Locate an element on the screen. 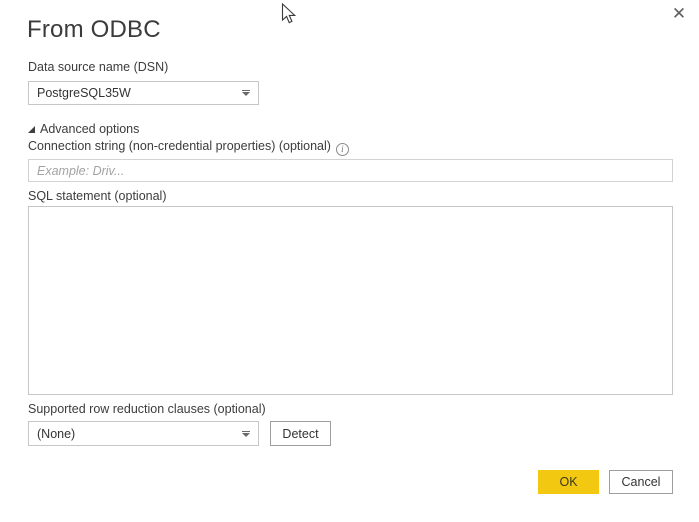 The width and height of the screenshot is (699, 522). collapse-triangle-icon is located at coordinates (31, 129).